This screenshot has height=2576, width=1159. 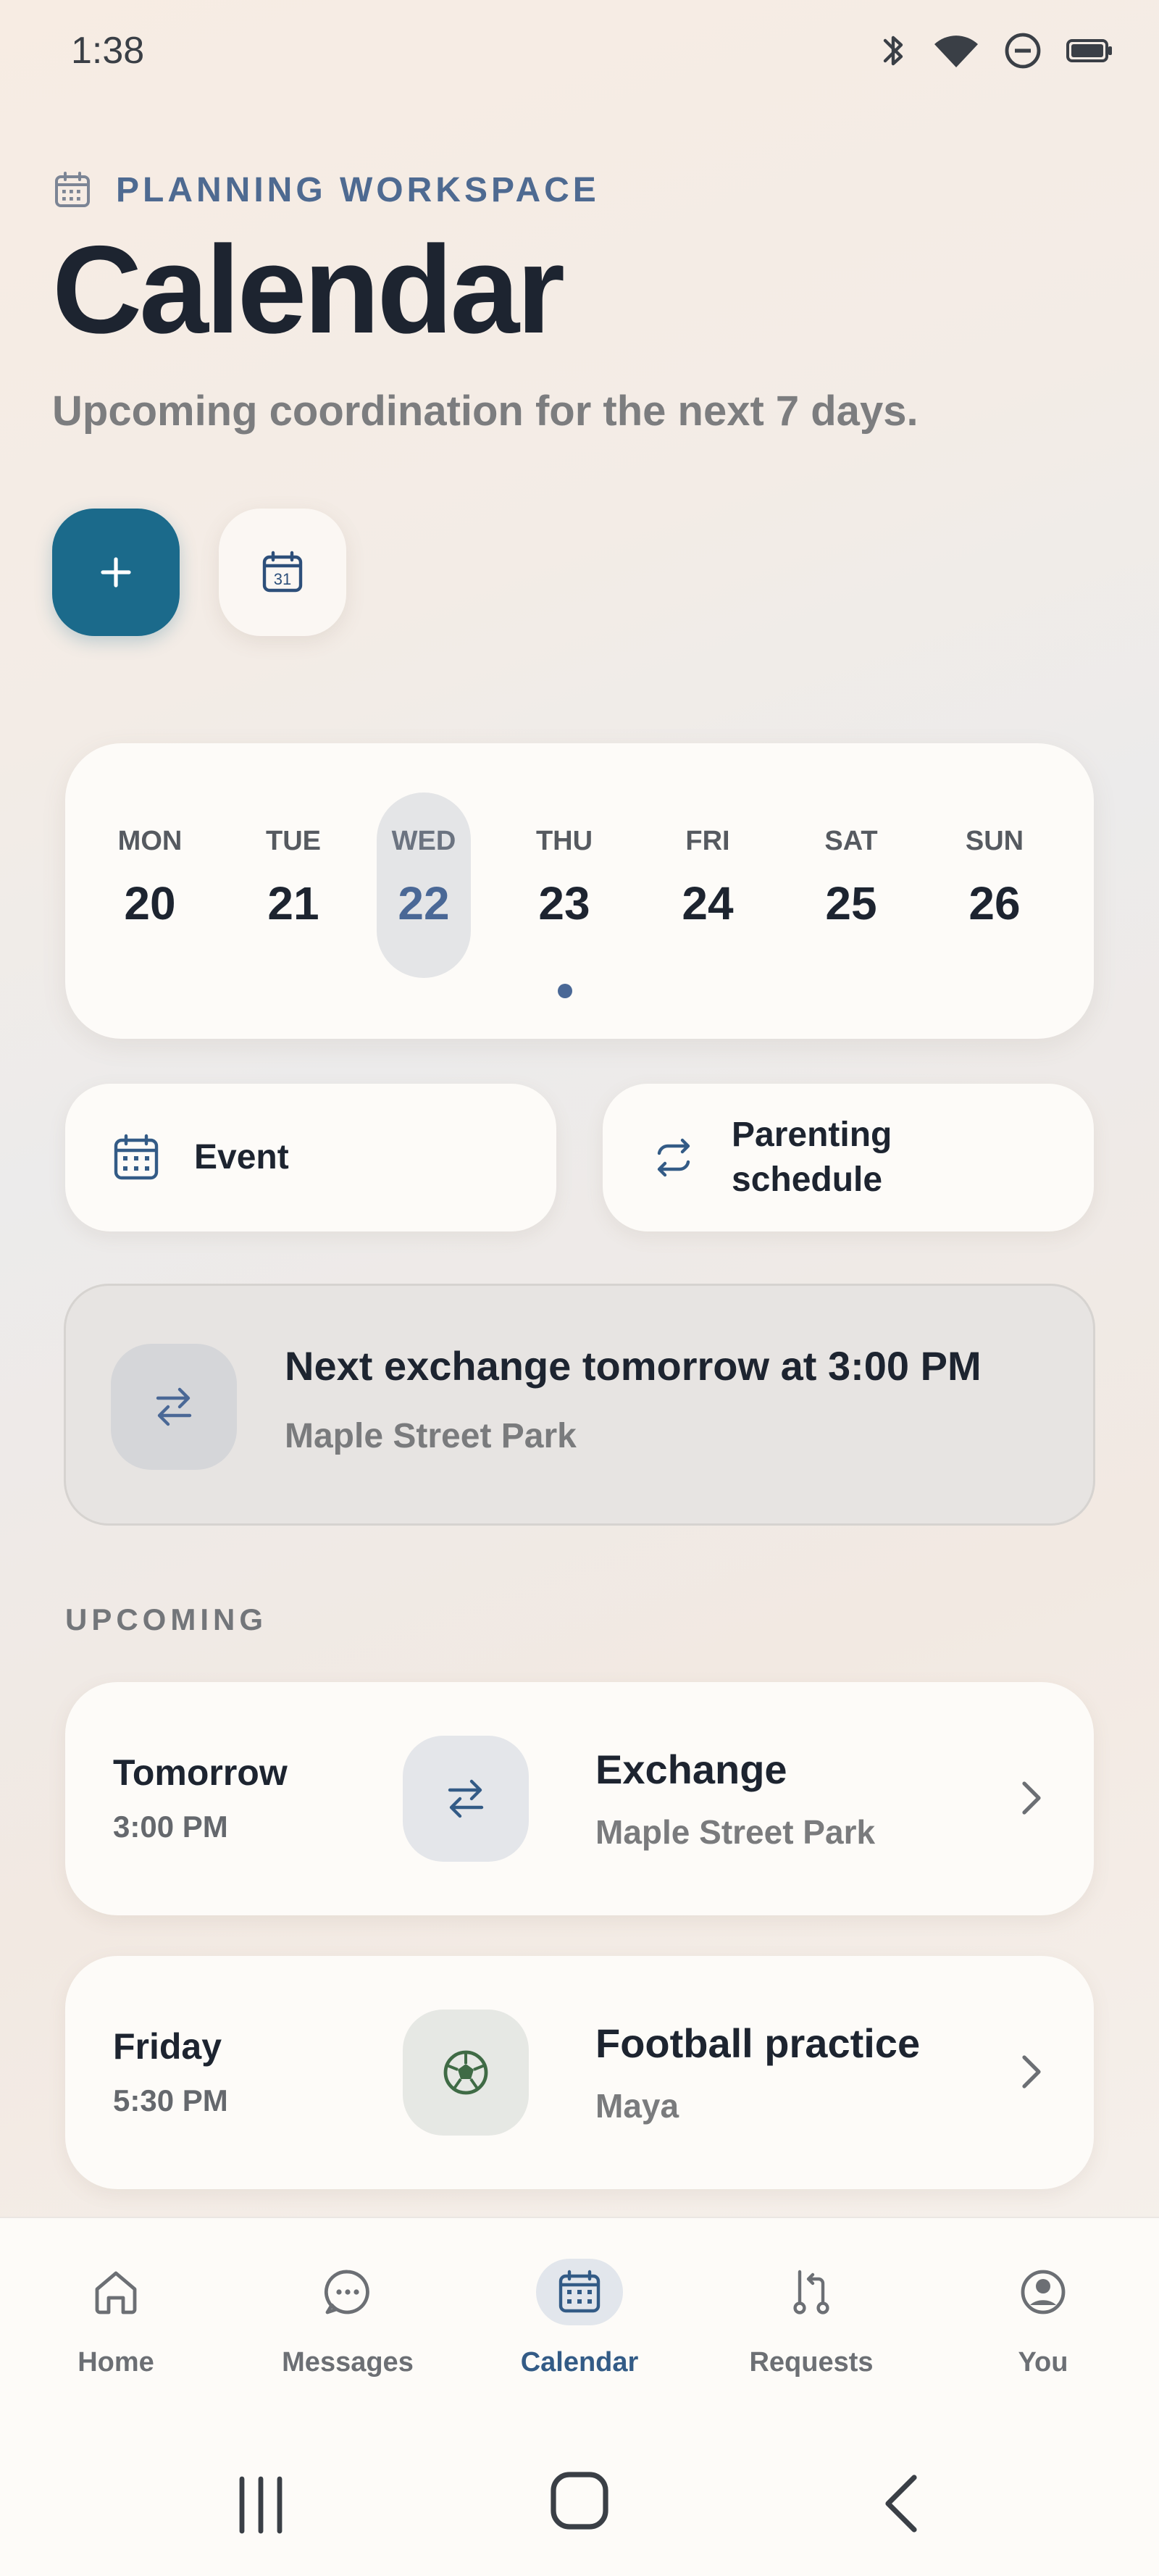 I want to click on chat-icon, so click(x=346, y=2292).